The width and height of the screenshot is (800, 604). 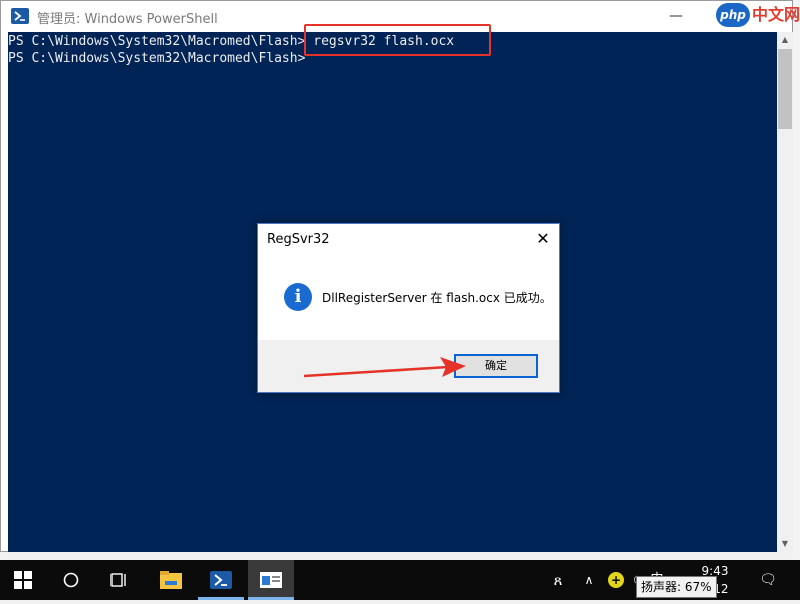 I want to click on tray-expand-chevron-icon: ∧, so click(x=589, y=580).